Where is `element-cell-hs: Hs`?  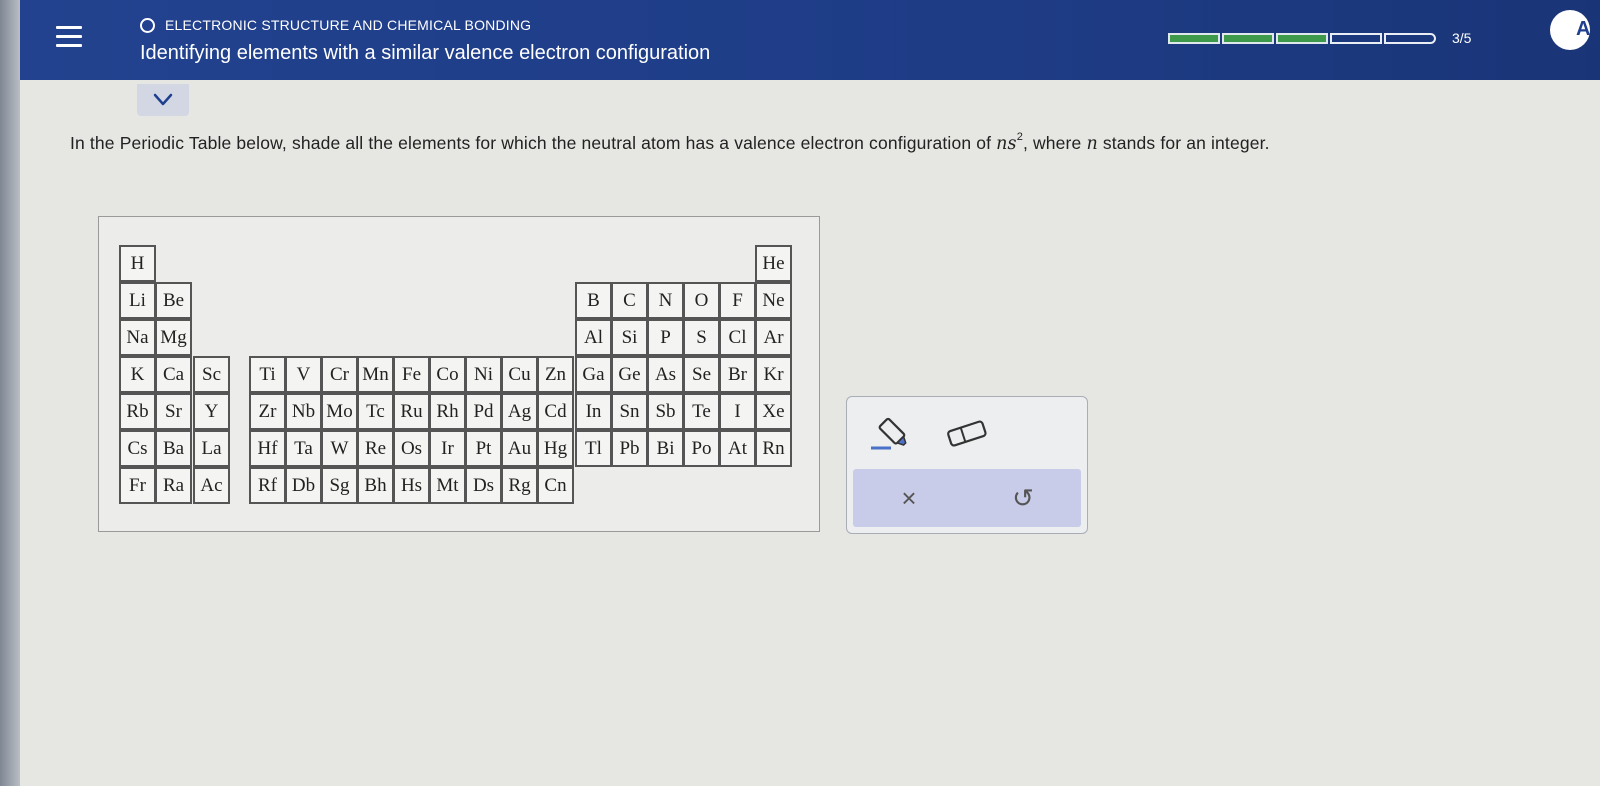 element-cell-hs: Hs is located at coordinates (411, 485).